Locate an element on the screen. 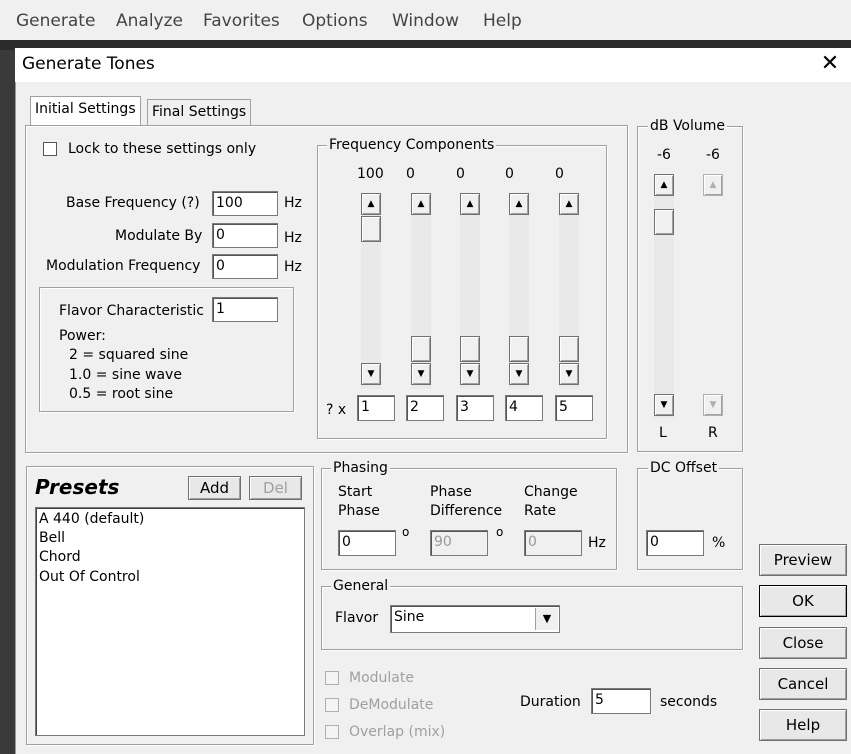 The image size is (851, 754). add-preset-button: Add is located at coordinates (214, 488).